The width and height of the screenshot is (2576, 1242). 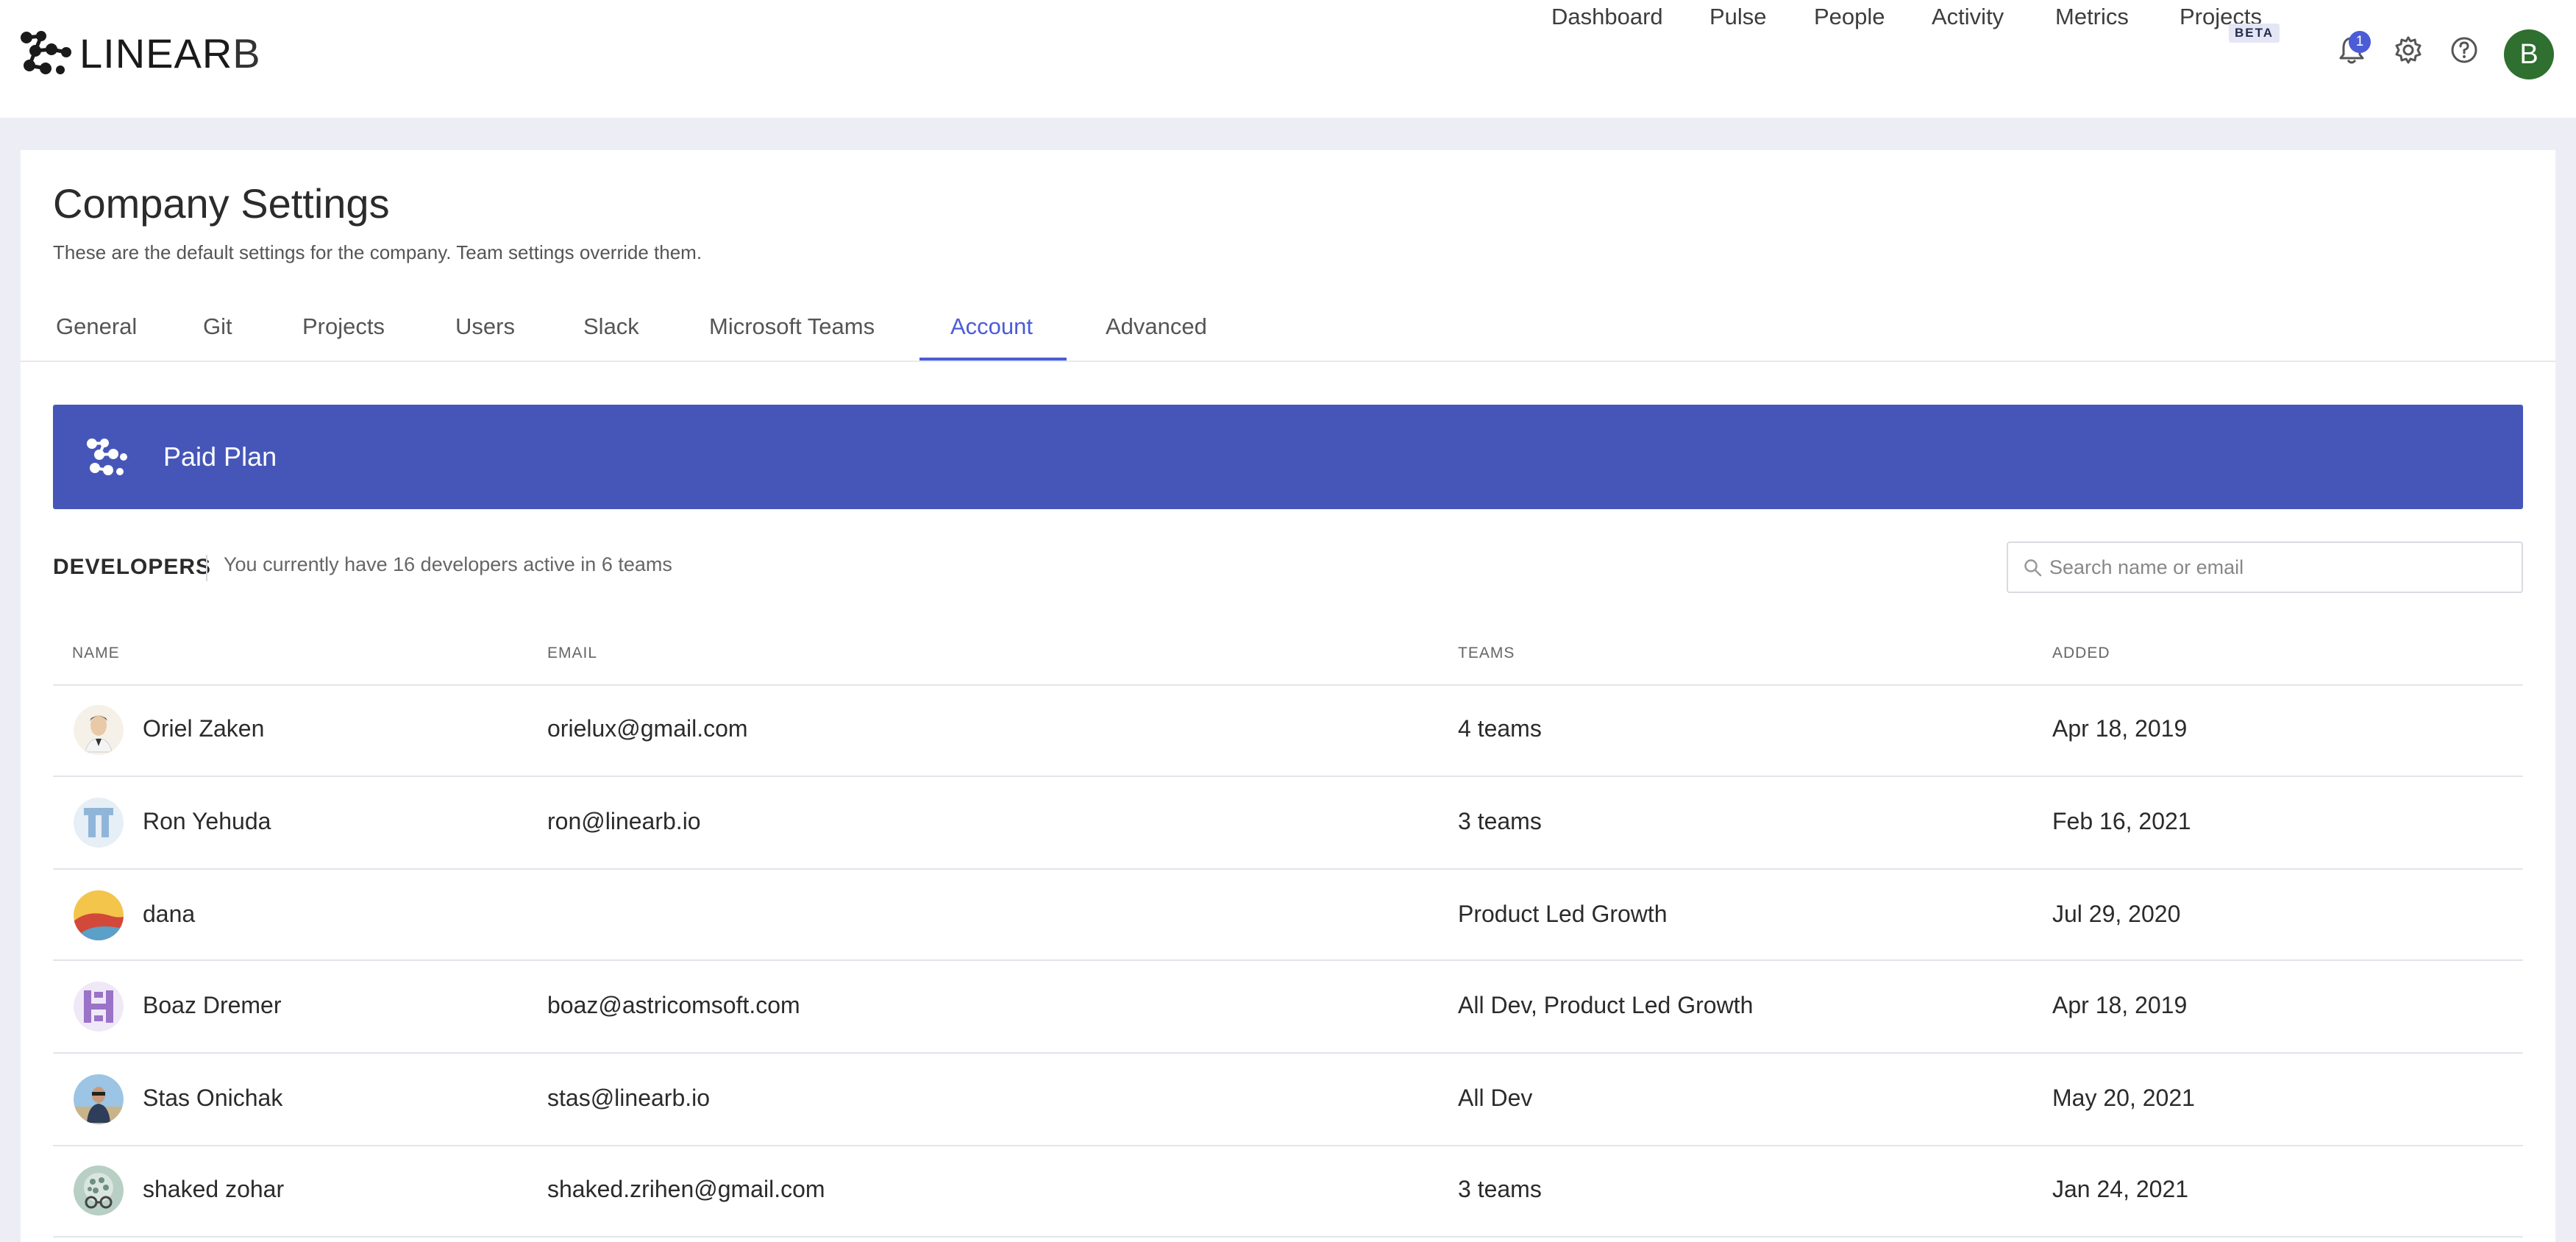 I want to click on search-input, so click(x=2277, y=567).